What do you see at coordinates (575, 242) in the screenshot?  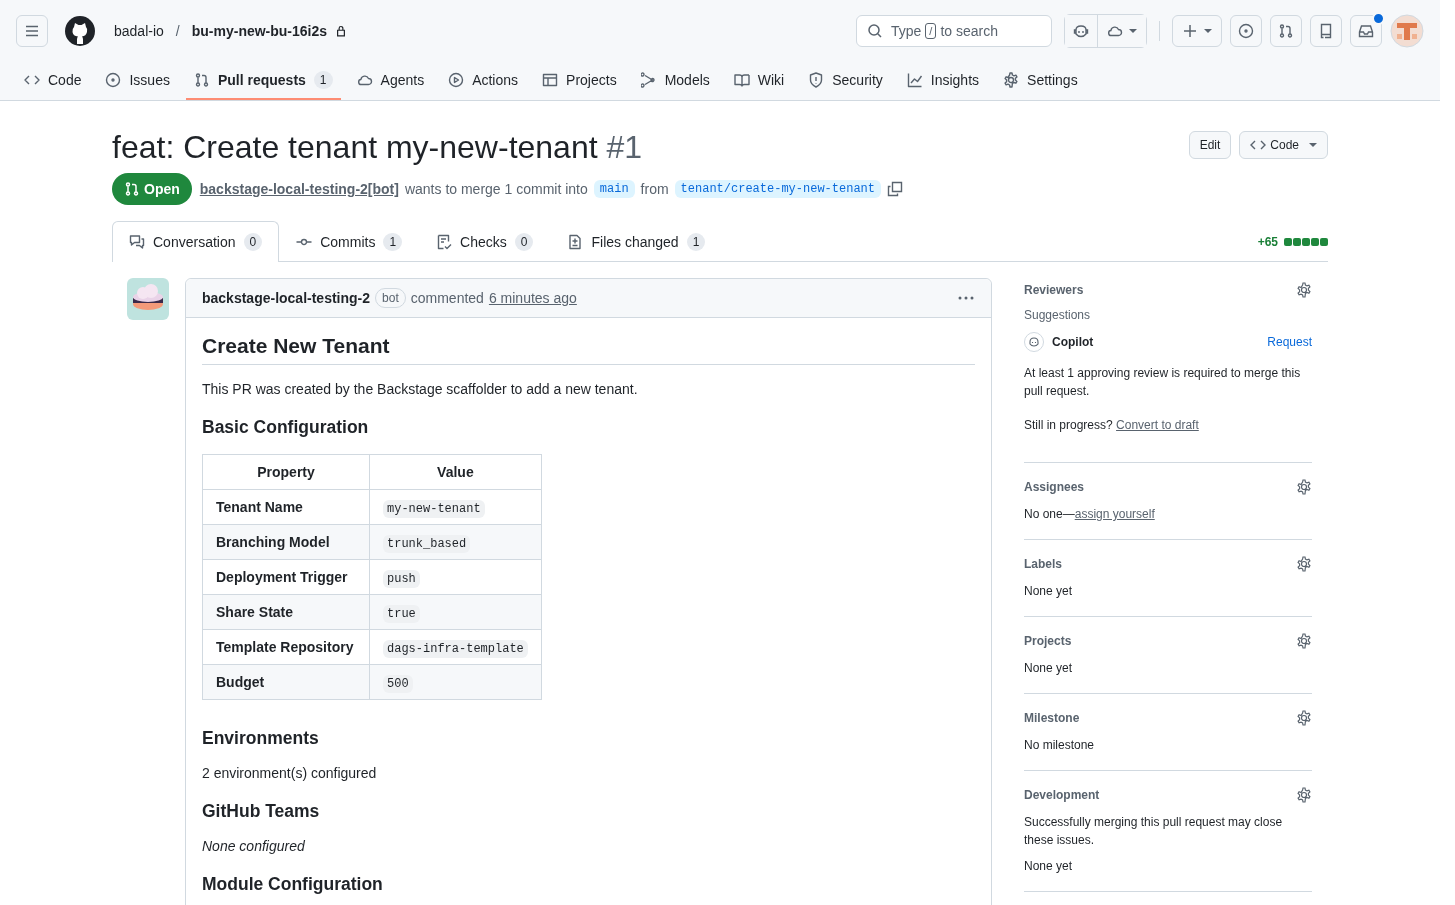 I see `file-diff-icon` at bounding box center [575, 242].